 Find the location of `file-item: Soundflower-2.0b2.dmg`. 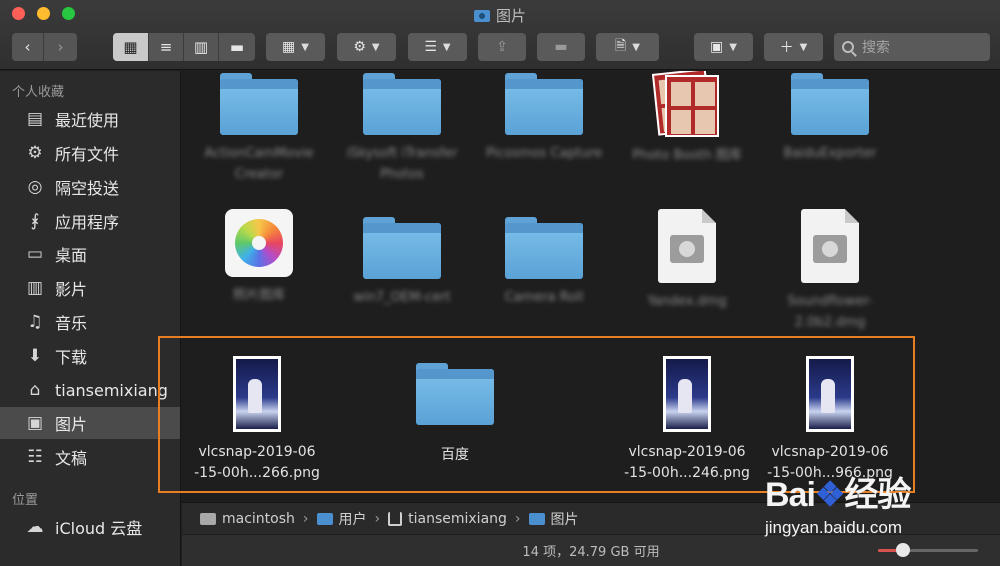

file-item: Soundflower-2.0b2.dmg is located at coordinates (830, 271).